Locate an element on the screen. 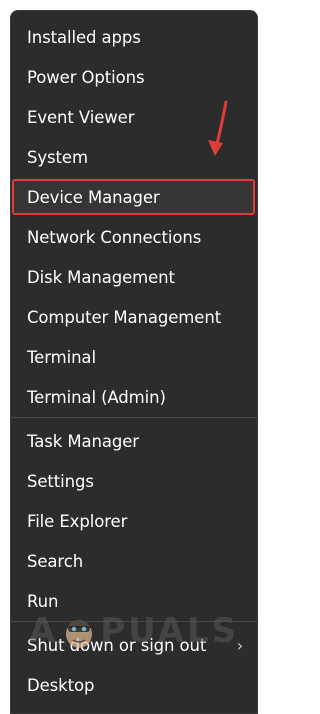 This screenshot has height=714, width=320. menu-item-installed-apps: Installed apps is located at coordinates (134, 37).